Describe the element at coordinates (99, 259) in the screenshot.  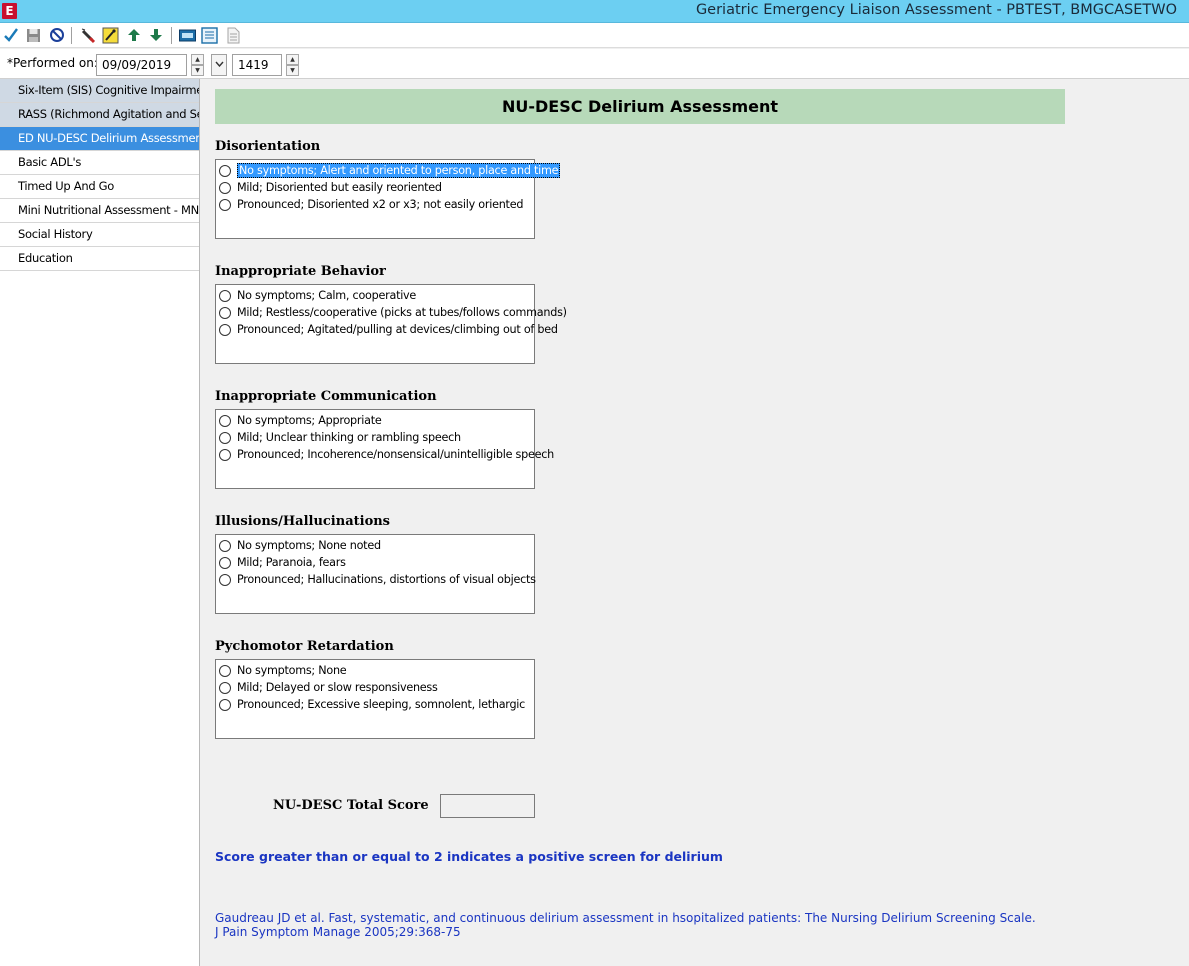
I see `sidebar-item-education: Education` at that location.